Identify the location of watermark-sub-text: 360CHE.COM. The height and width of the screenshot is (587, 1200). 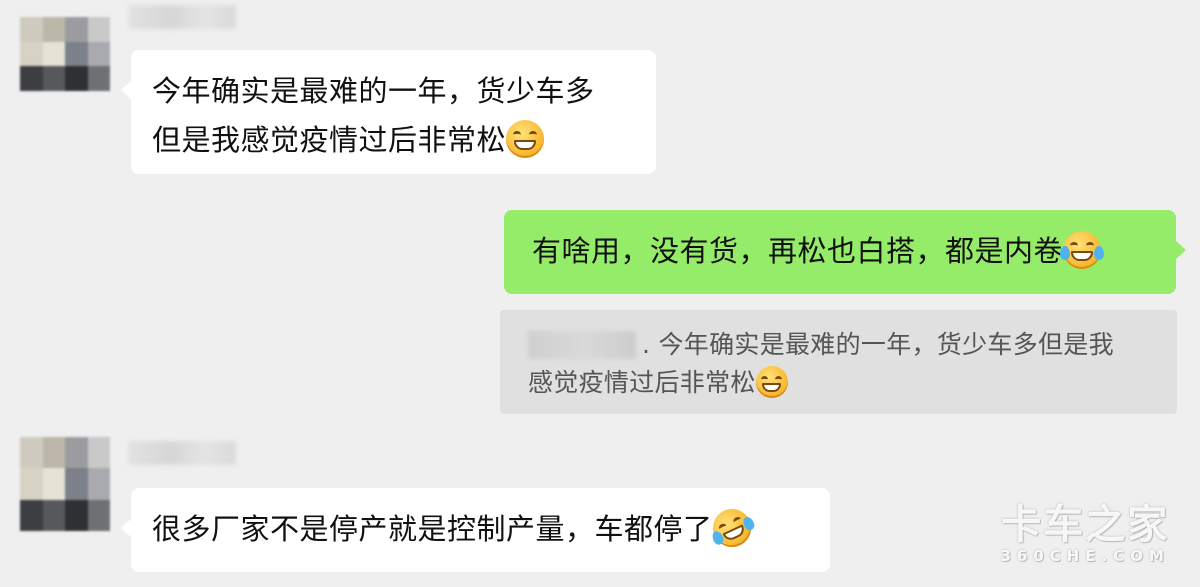
(1085, 556).